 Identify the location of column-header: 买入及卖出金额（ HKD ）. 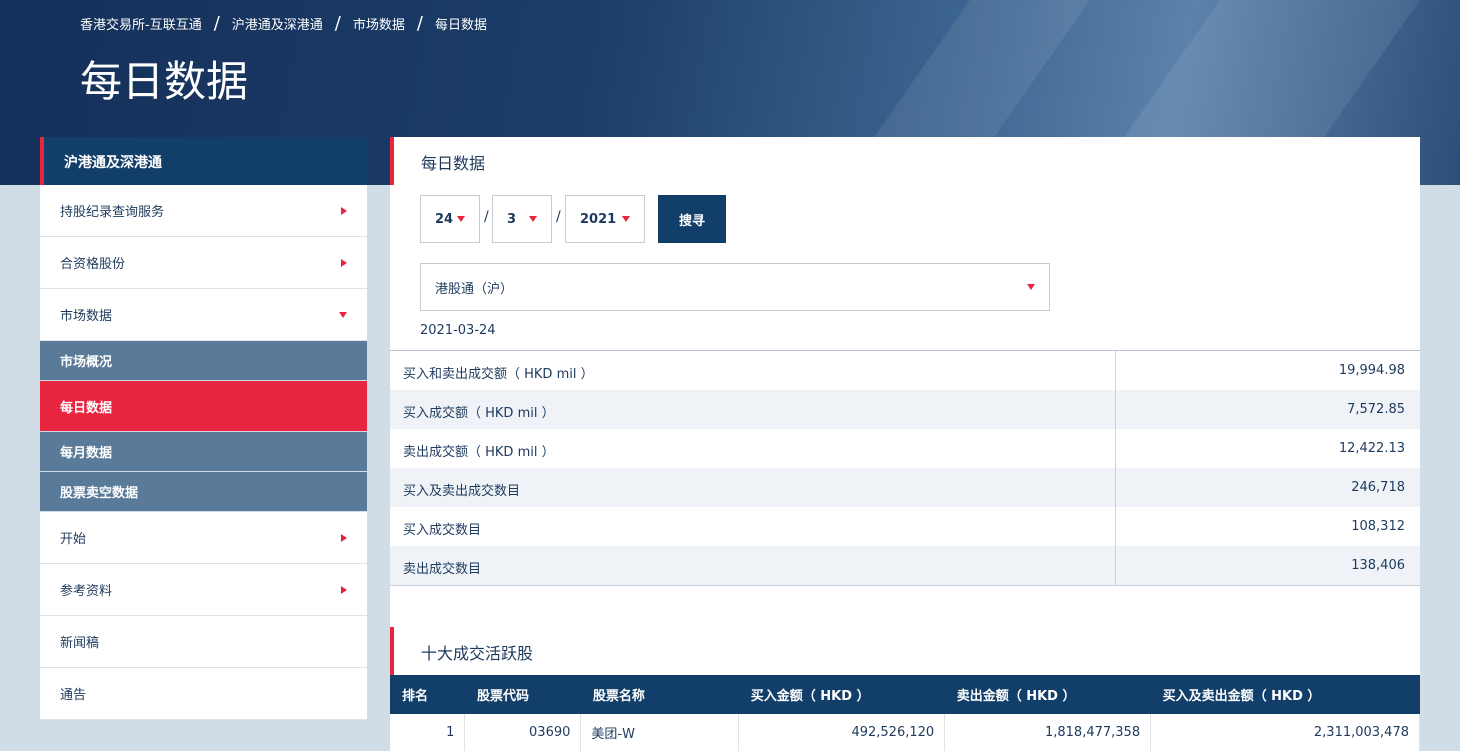
(1285, 694).